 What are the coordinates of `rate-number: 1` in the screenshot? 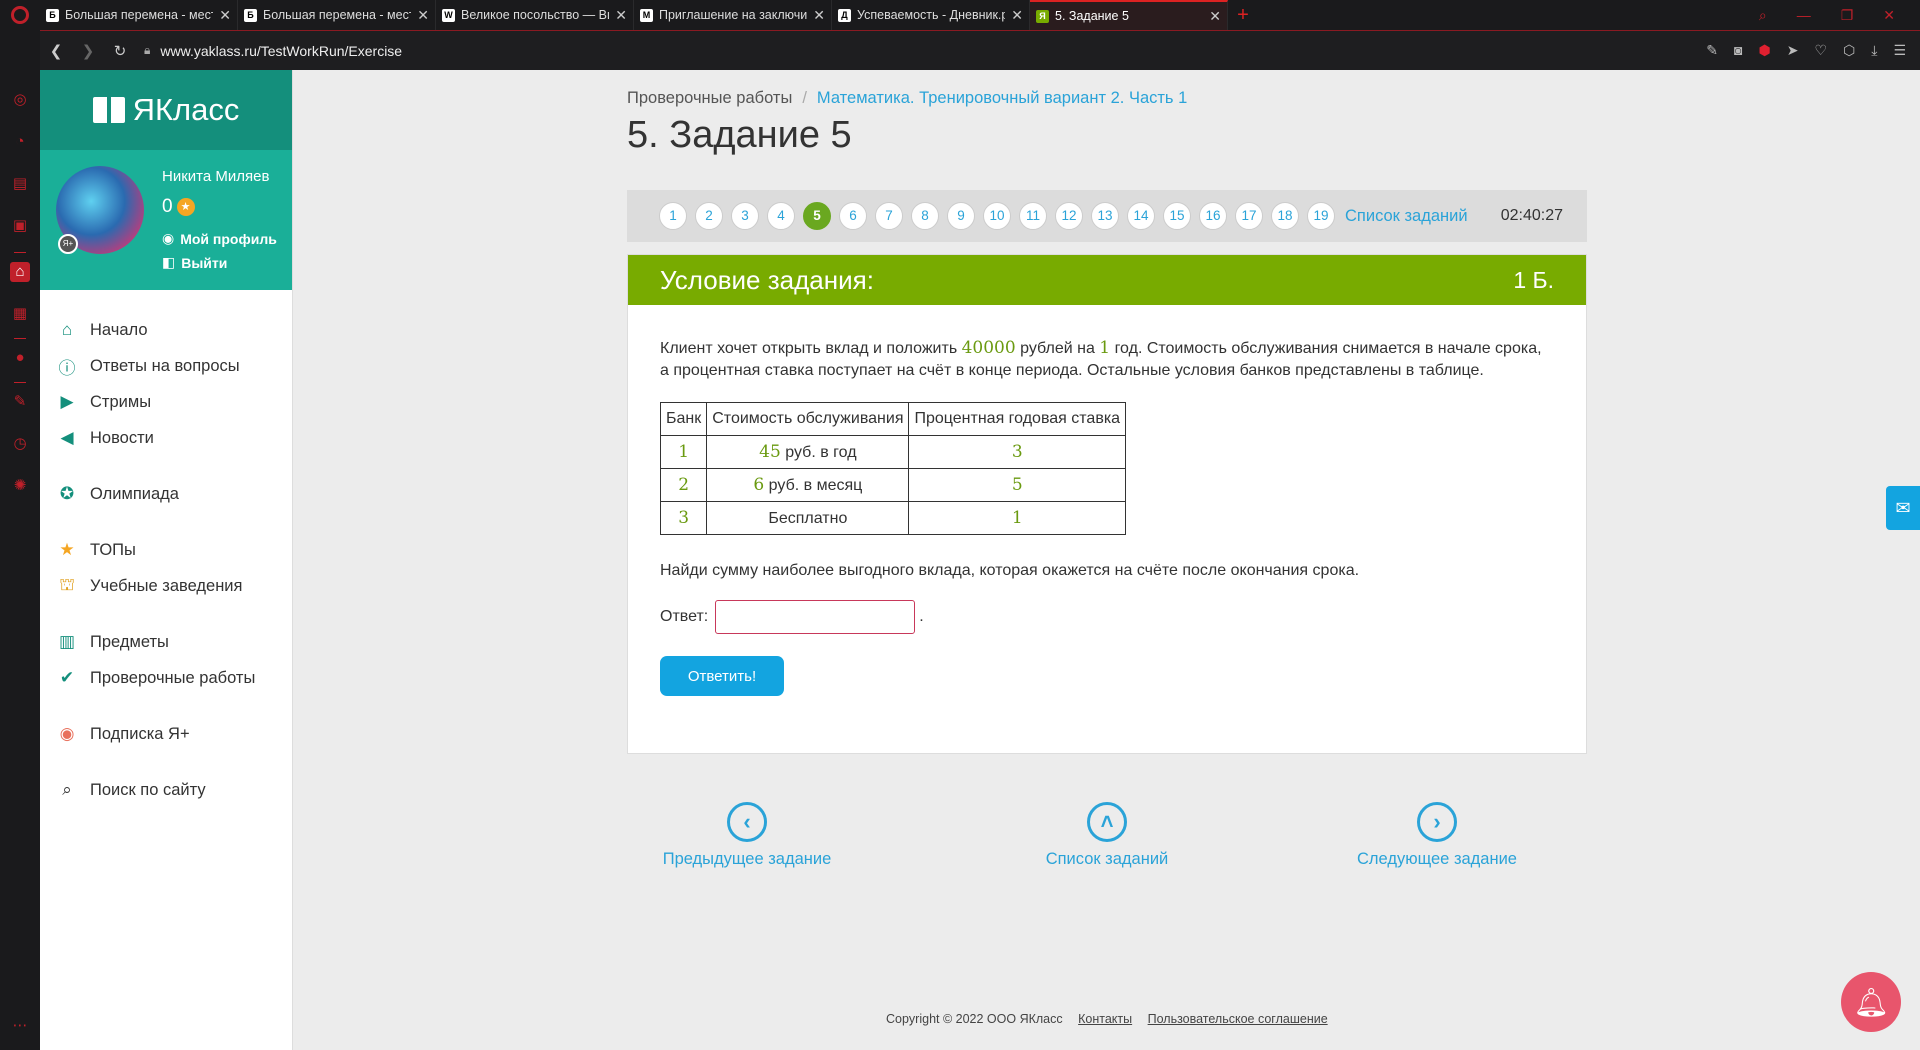 It's located at (1017, 518).